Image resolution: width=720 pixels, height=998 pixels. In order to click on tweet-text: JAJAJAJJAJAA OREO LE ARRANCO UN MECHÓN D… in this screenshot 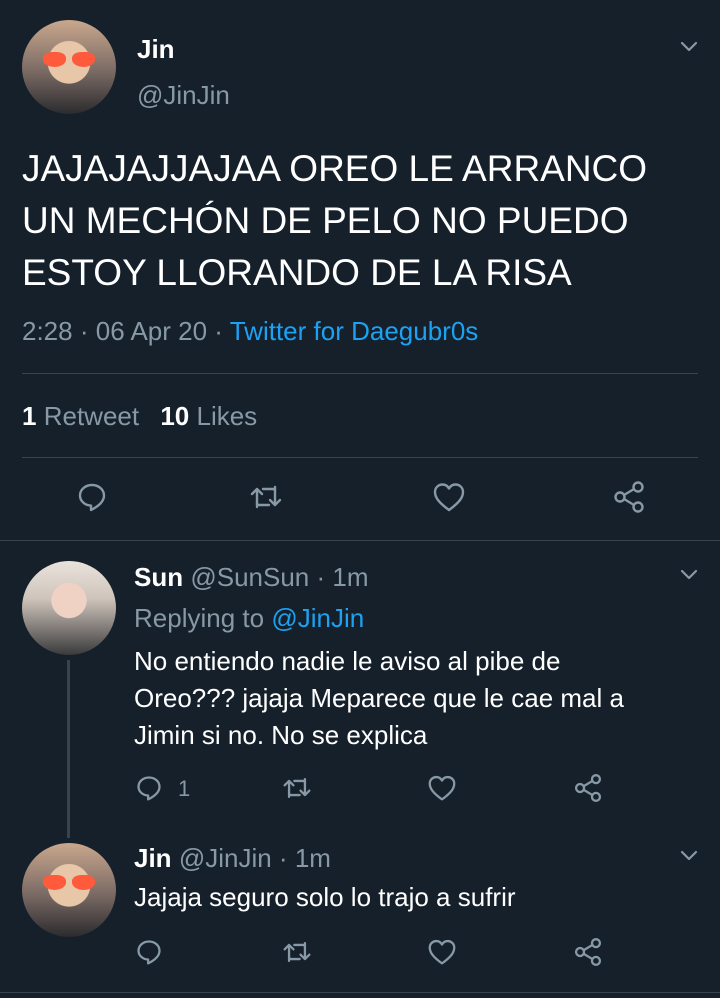, I will do `click(334, 221)`.